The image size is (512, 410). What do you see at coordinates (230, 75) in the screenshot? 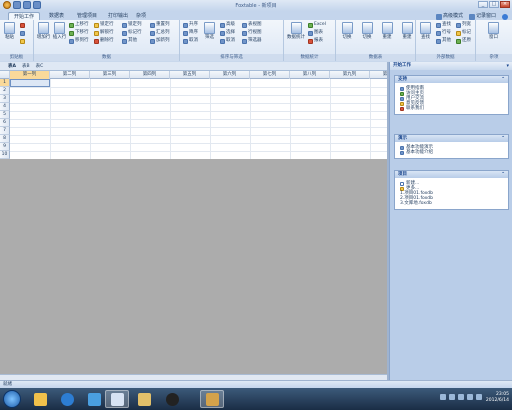
I see `column-header: 第六列` at bounding box center [230, 75].